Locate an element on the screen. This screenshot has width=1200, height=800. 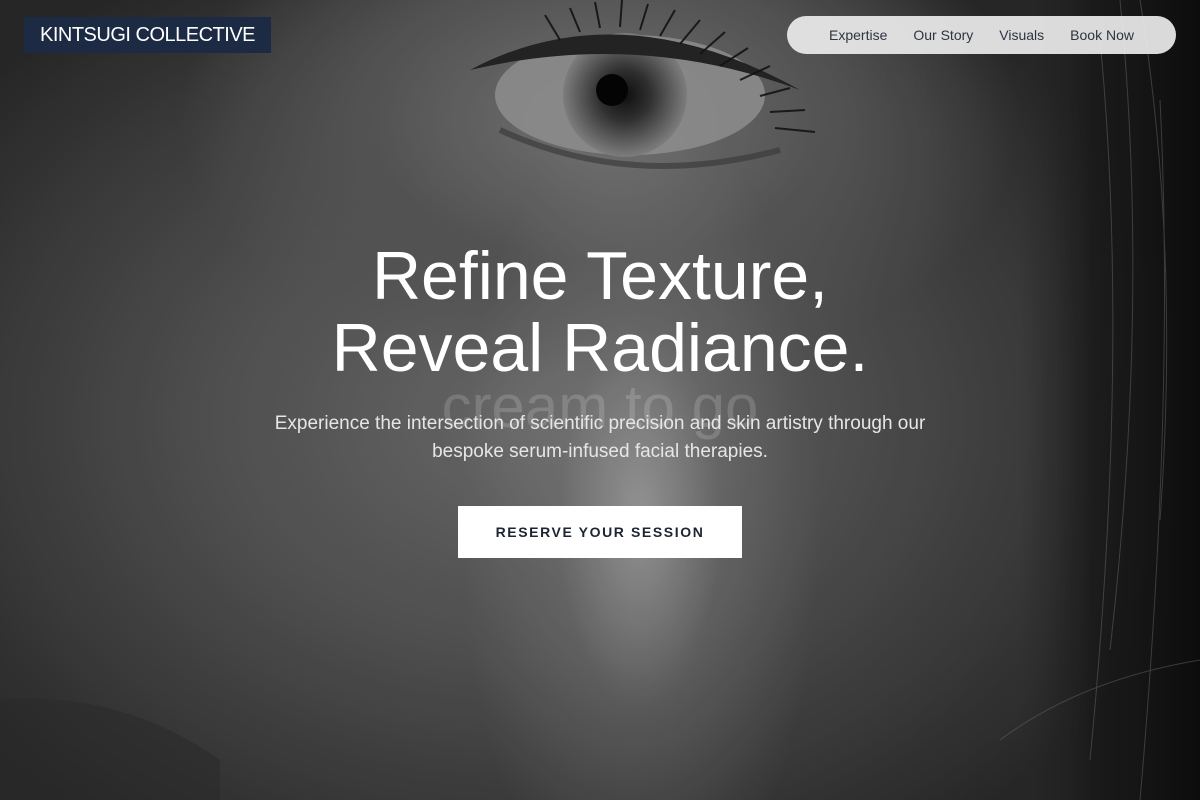
nav-link-visuals: Visuals is located at coordinates (1021, 35).